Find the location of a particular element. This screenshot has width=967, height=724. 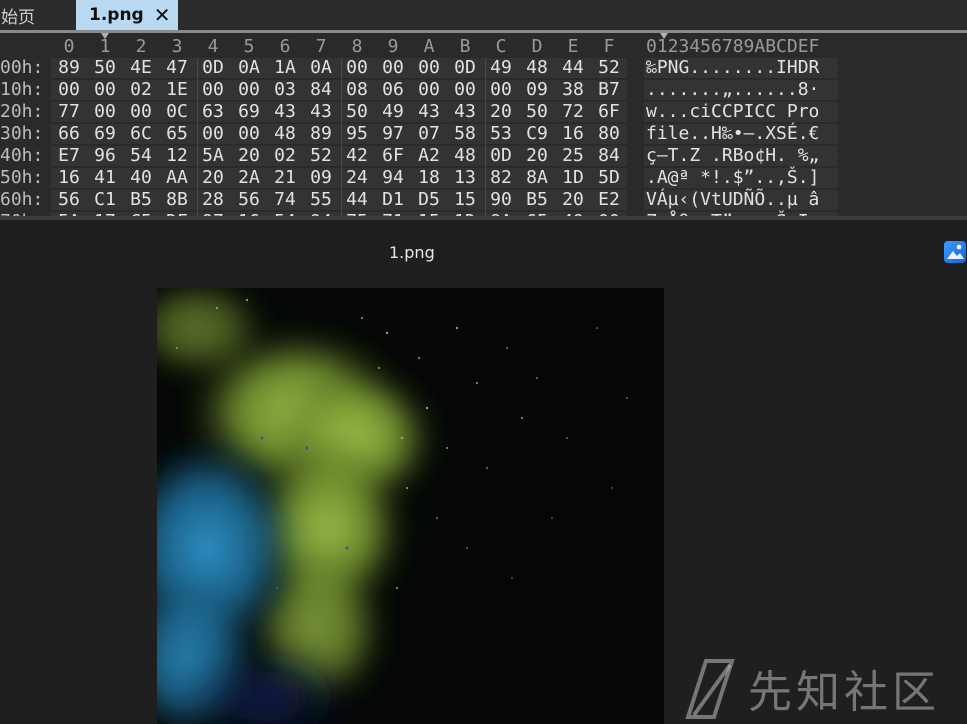

hex-byte: 12 is located at coordinates (177, 155).